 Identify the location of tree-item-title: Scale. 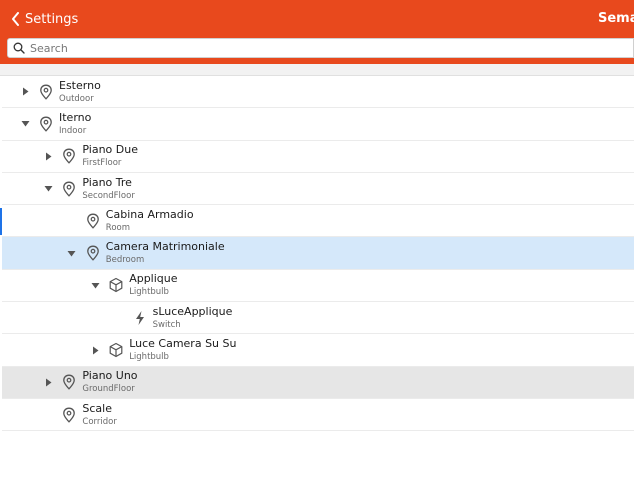
(97, 408).